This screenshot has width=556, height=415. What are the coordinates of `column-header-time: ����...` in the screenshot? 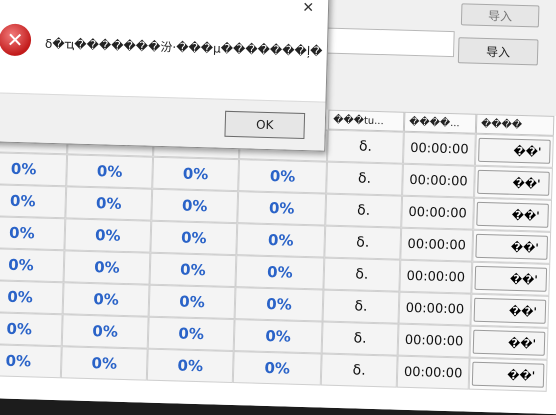 It's located at (440, 122).